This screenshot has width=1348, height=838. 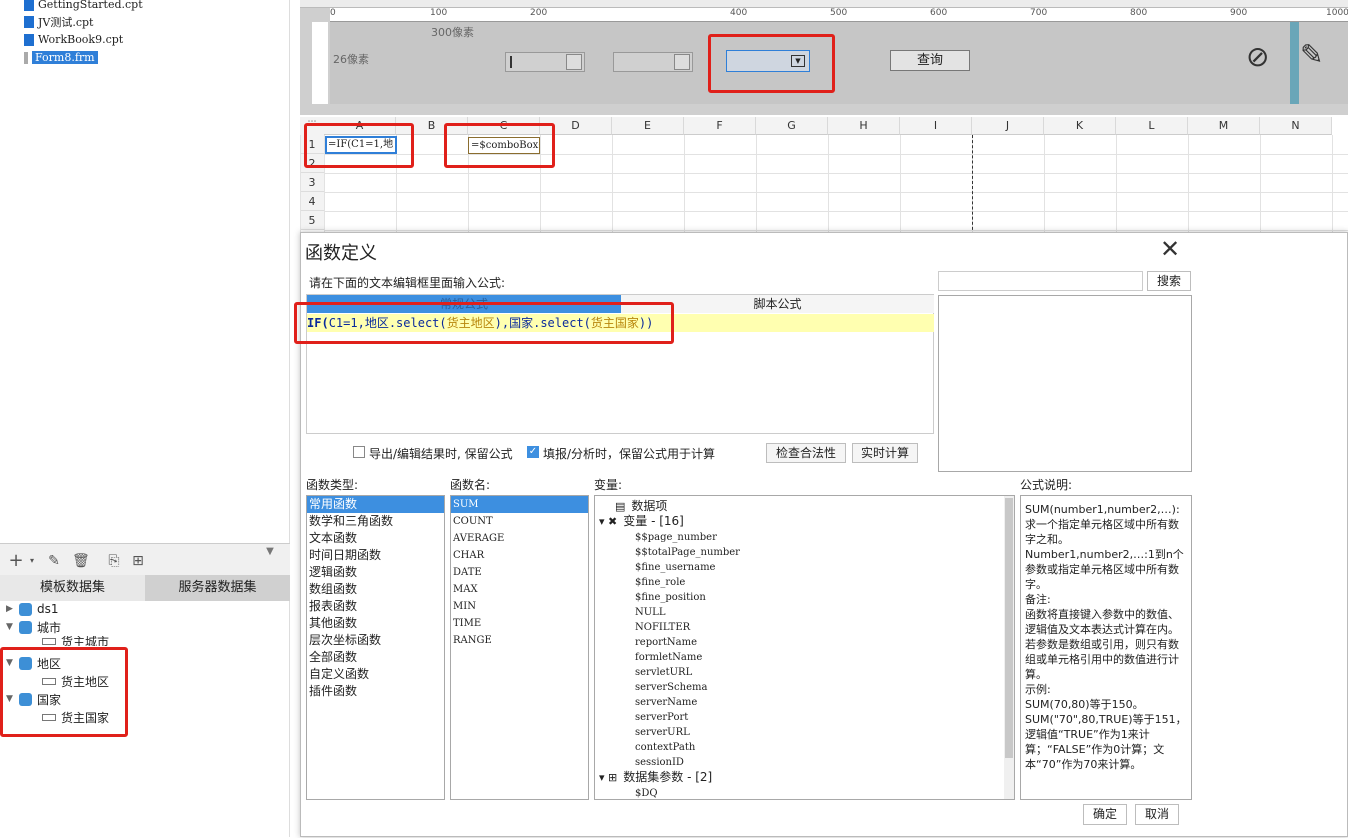 What do you see at coordinates (33, 627) in the screenshot?
I see `tree-node-city: ▼ 城市` at bounding box center [33, 627].